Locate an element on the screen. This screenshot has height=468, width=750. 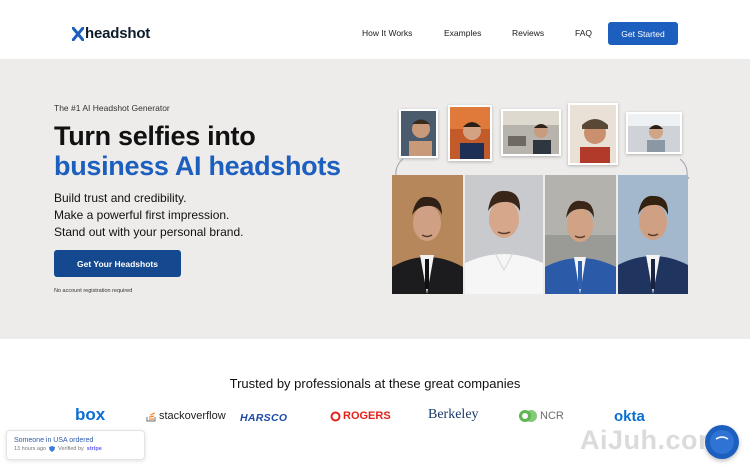
stackoverflow-text: stackoverflow is located at coordinates (192, 416).